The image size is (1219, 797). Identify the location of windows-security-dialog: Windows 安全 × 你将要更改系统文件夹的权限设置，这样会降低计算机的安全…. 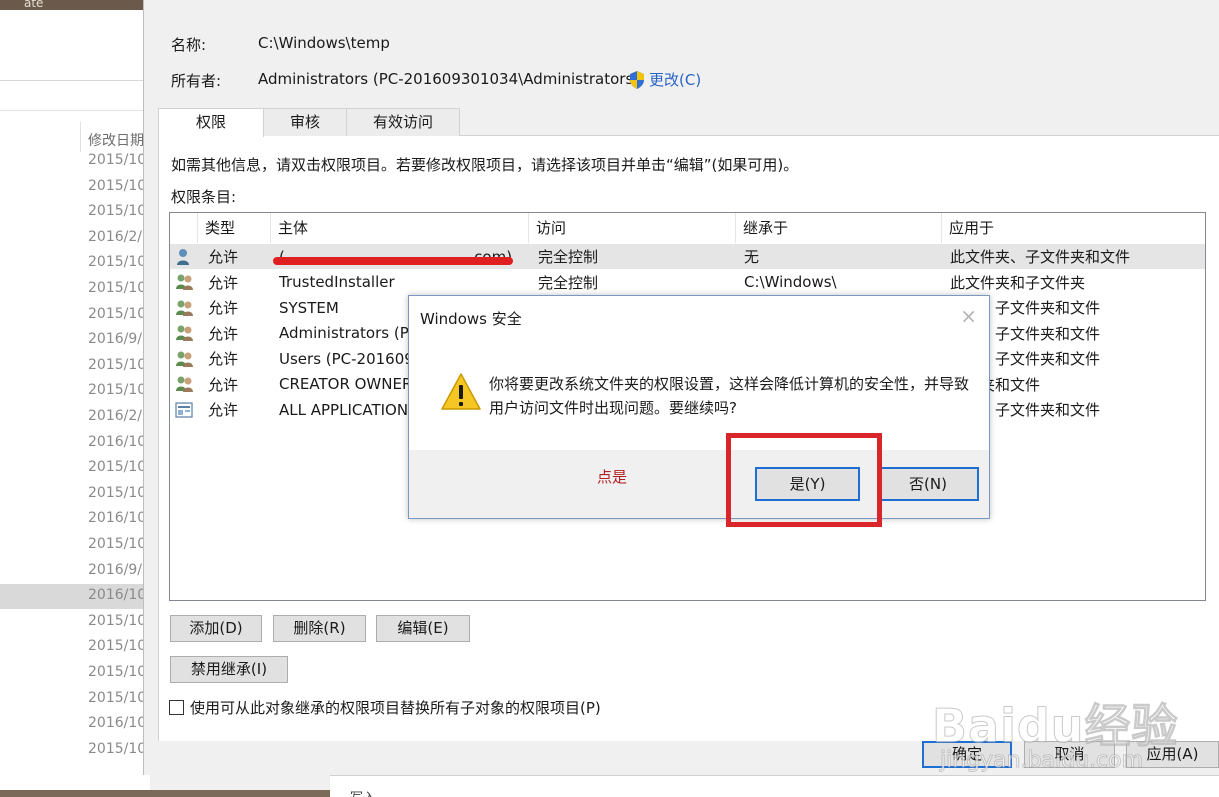
(699, 407).